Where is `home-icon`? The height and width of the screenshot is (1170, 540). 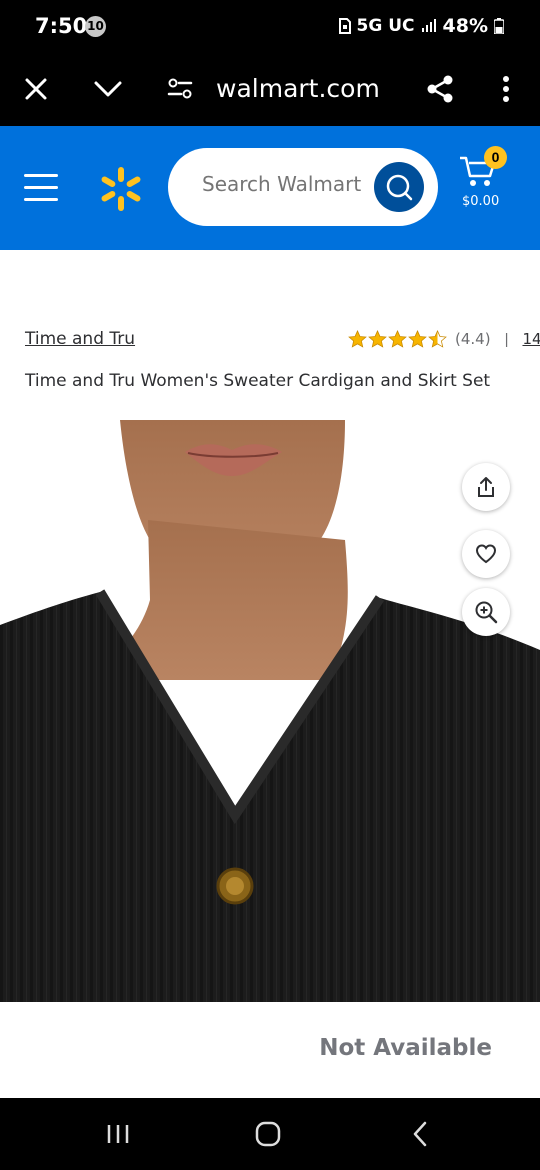 home-icon is located at coordinates (268, 1134).